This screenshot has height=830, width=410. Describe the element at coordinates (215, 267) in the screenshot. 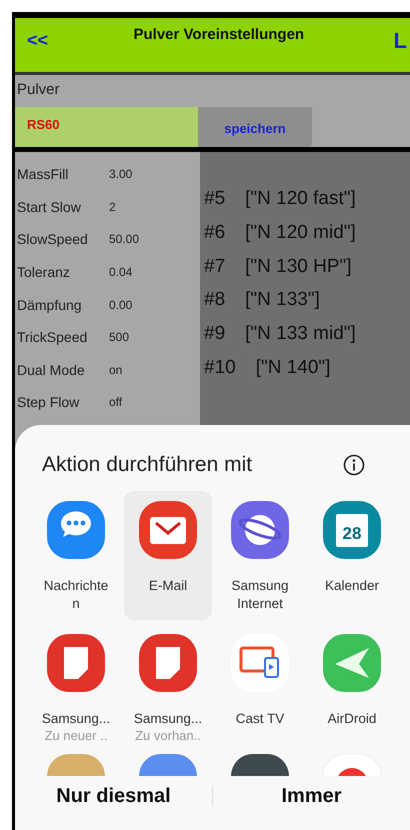

I see `preset-number: #7` at that location.